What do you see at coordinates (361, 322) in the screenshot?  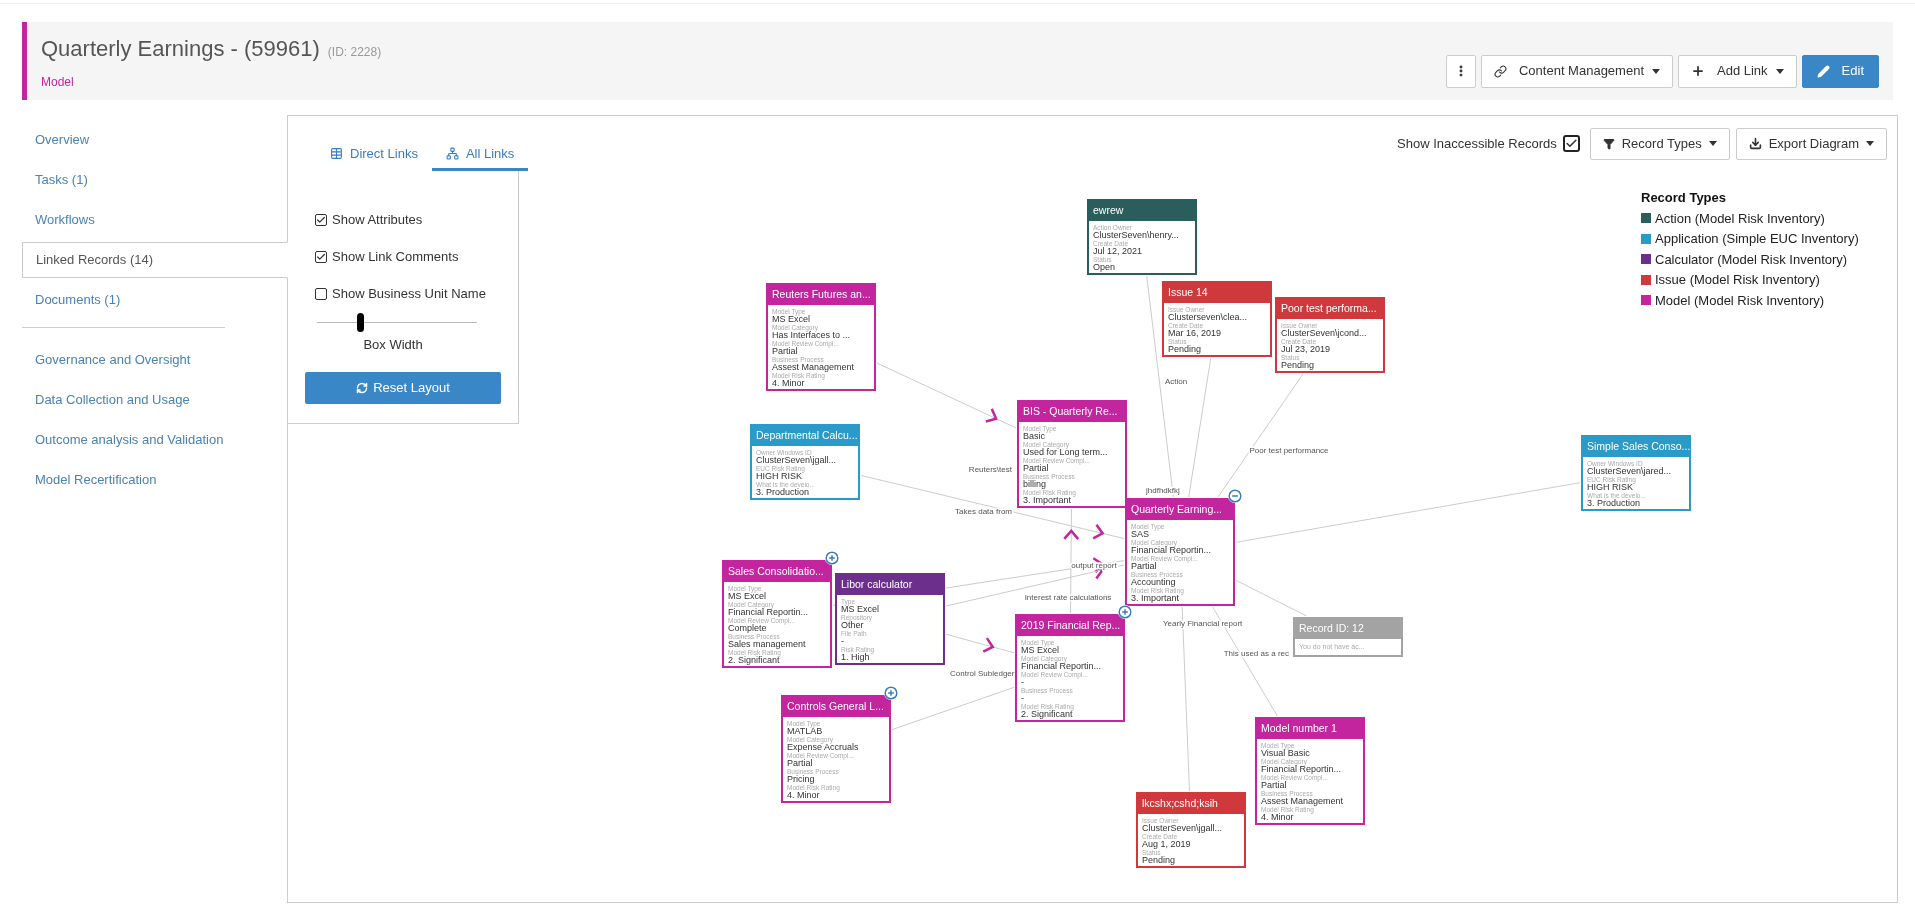 I see `slider-thumb` at bounding box center [361, 322].